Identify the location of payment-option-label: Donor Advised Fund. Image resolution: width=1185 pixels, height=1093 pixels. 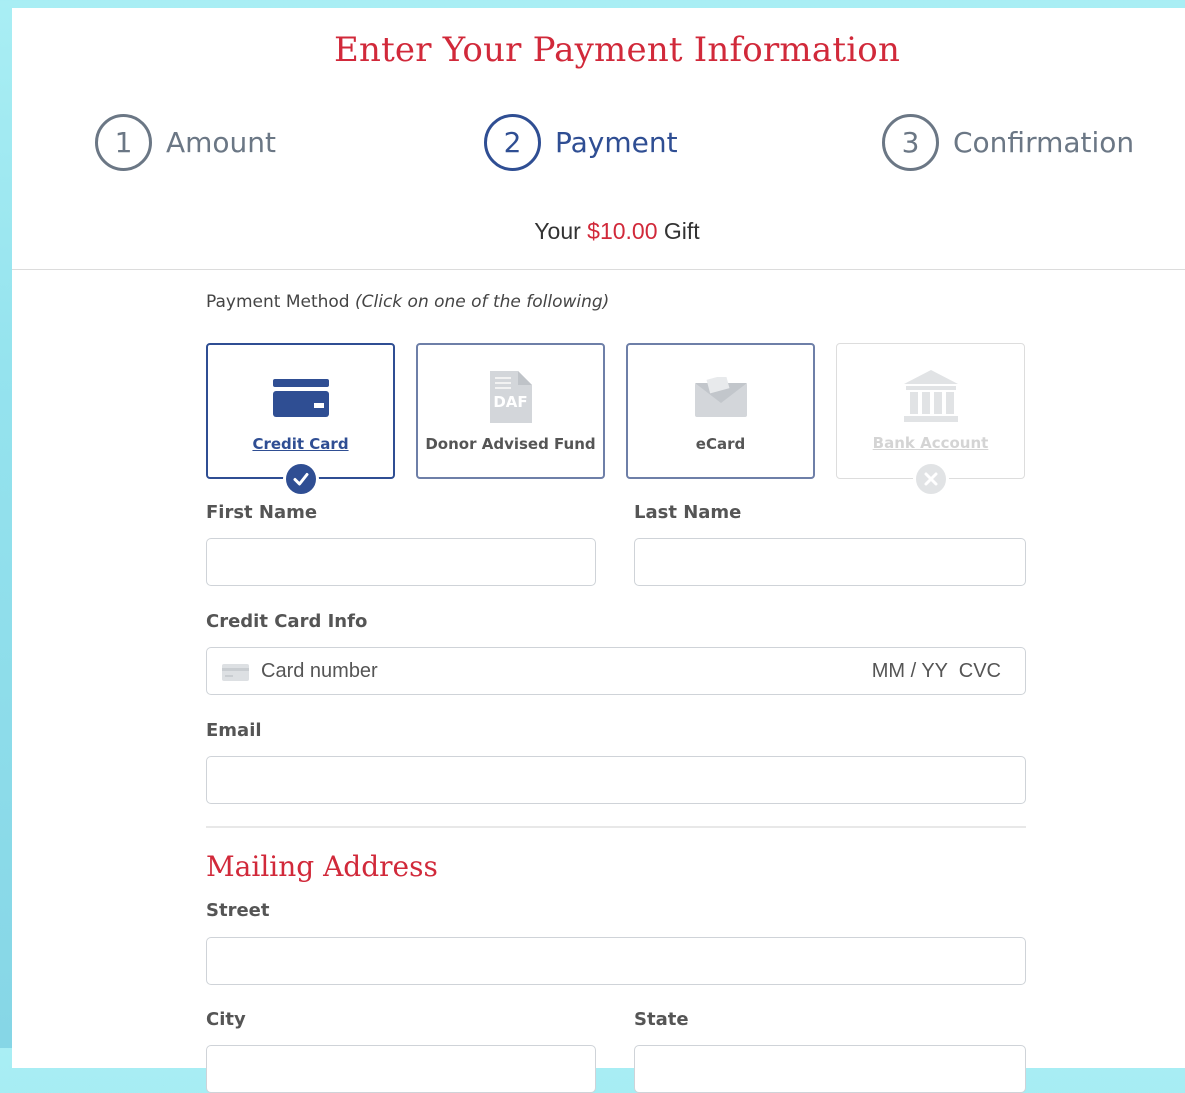
(510, 444).